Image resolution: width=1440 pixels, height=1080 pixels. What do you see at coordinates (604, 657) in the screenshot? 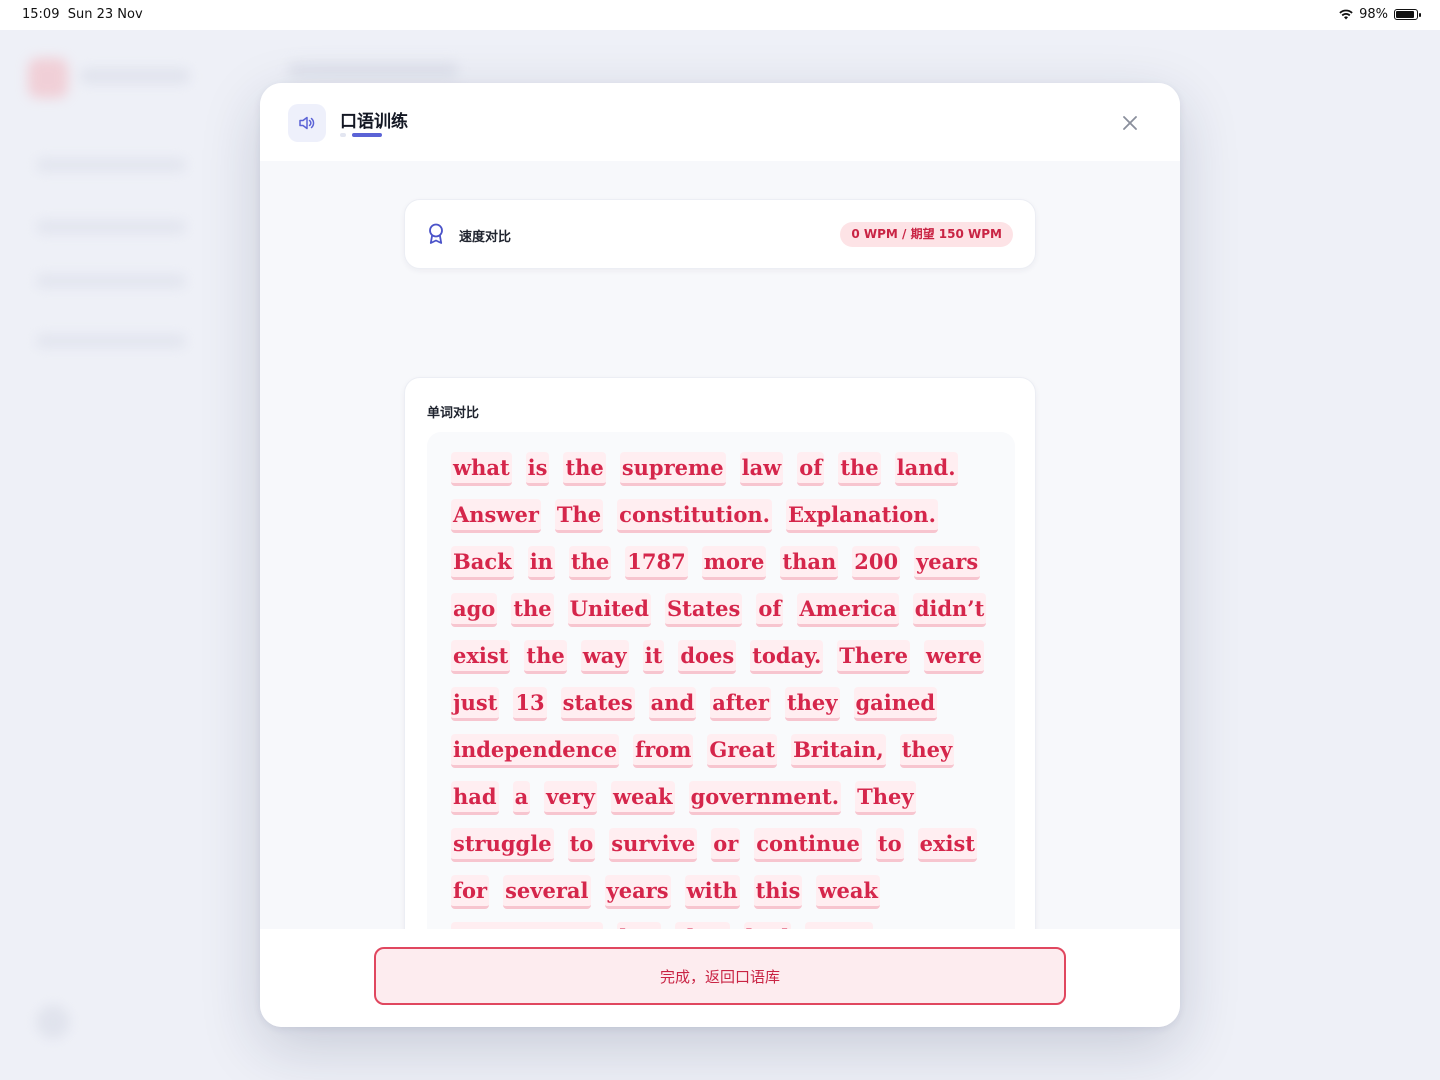
I see `word-chip: way` at bounding box center [604, 657].